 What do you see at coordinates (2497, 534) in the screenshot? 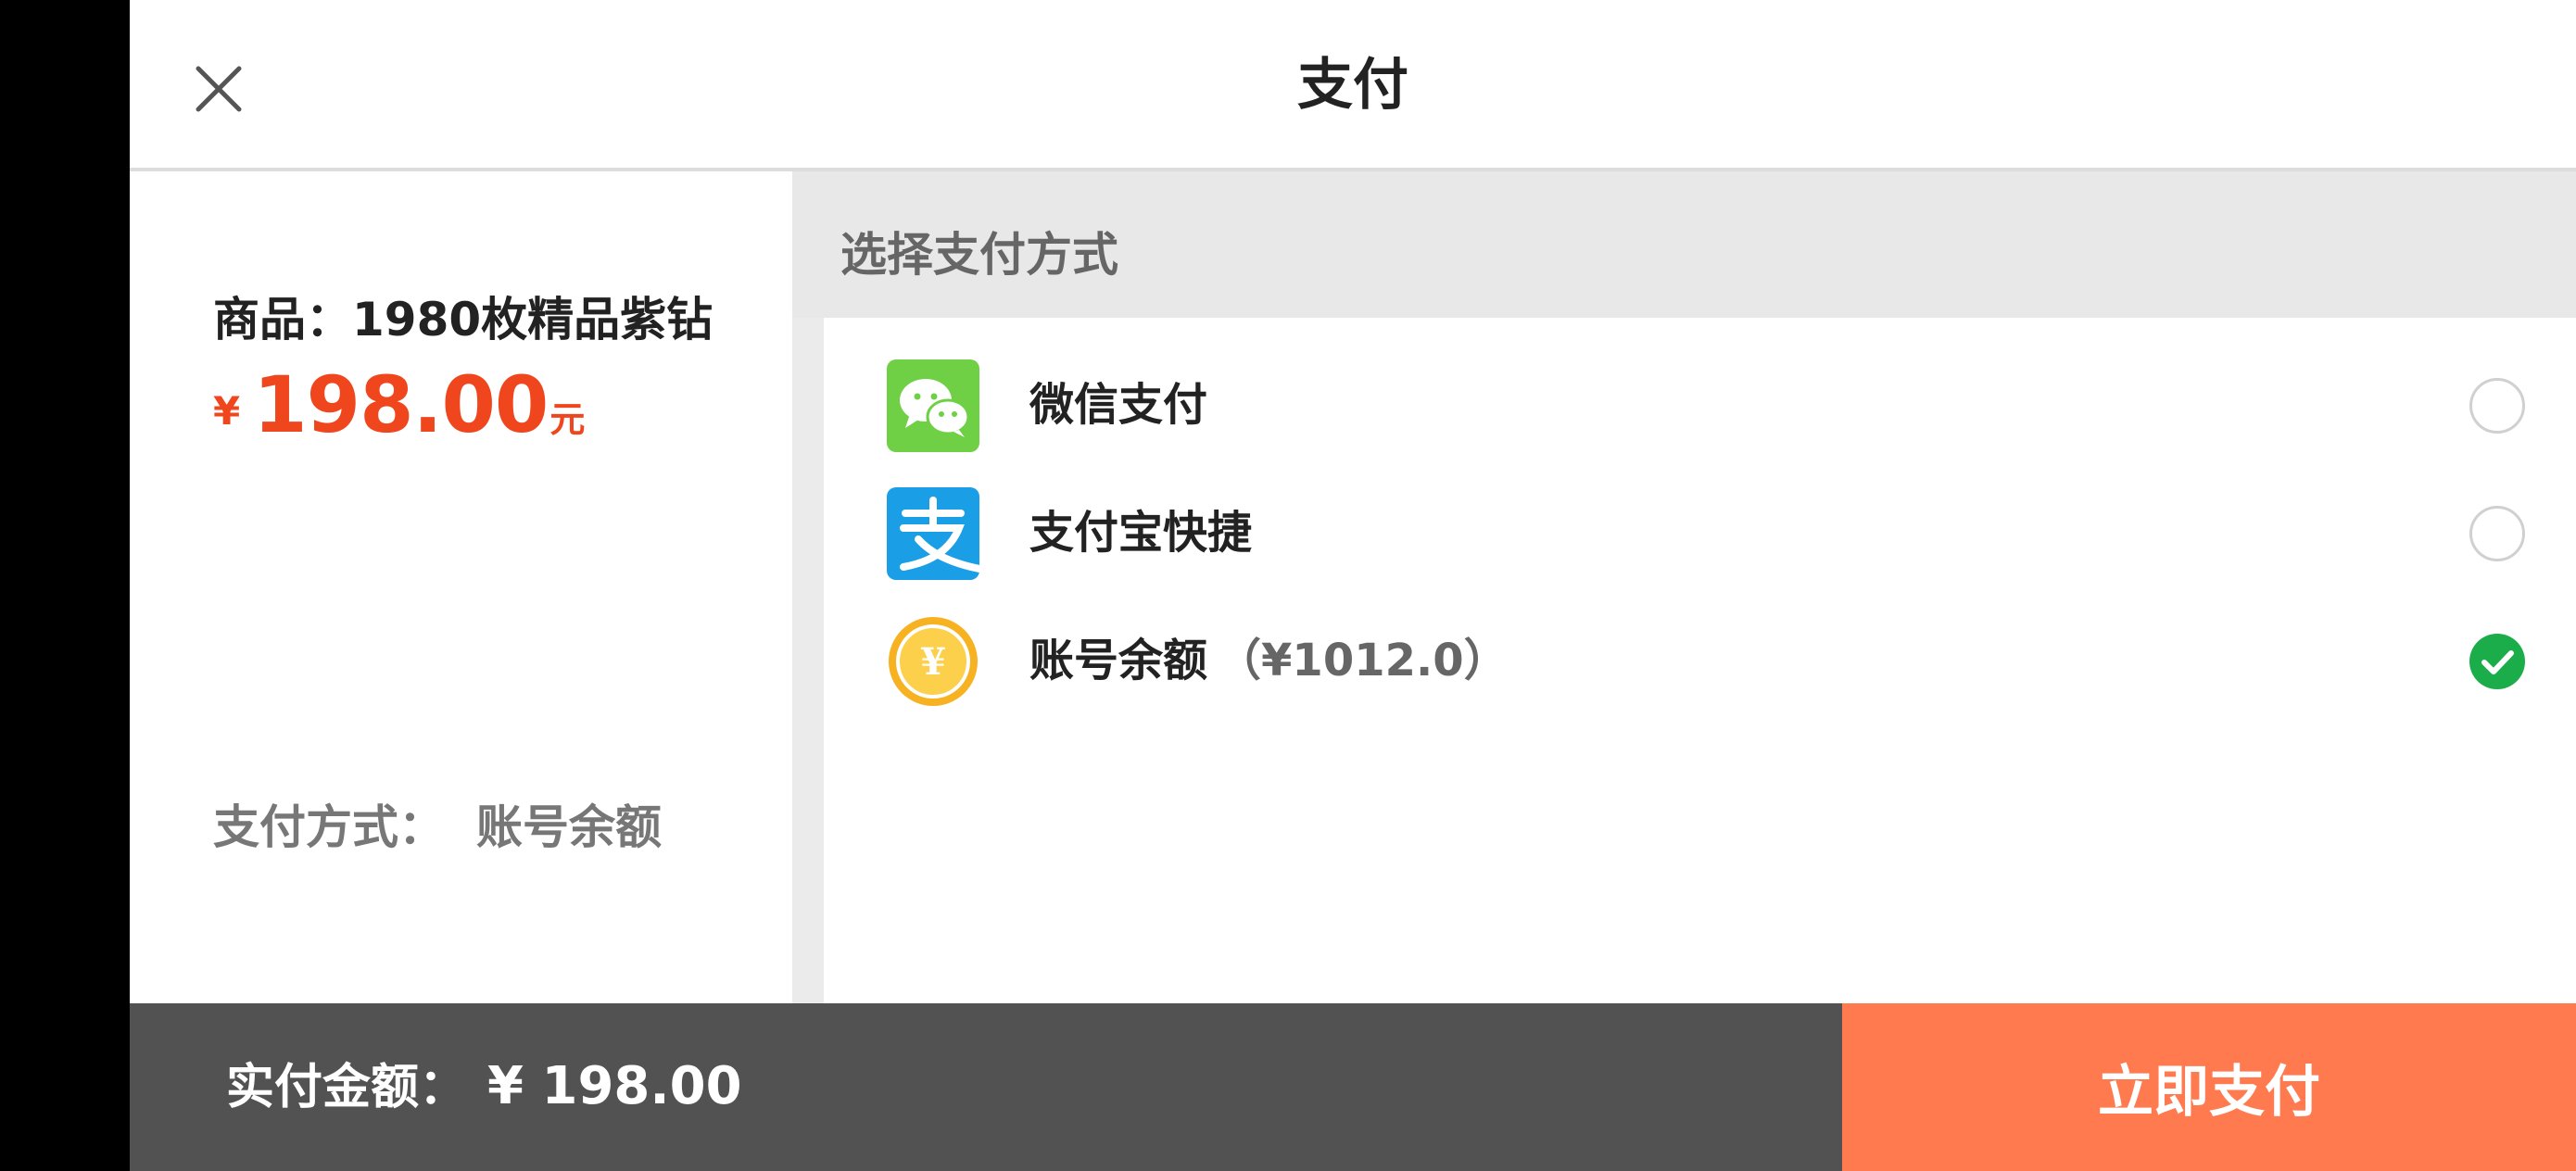
I see `radio-alipay` at bounding box center [2497, 534].